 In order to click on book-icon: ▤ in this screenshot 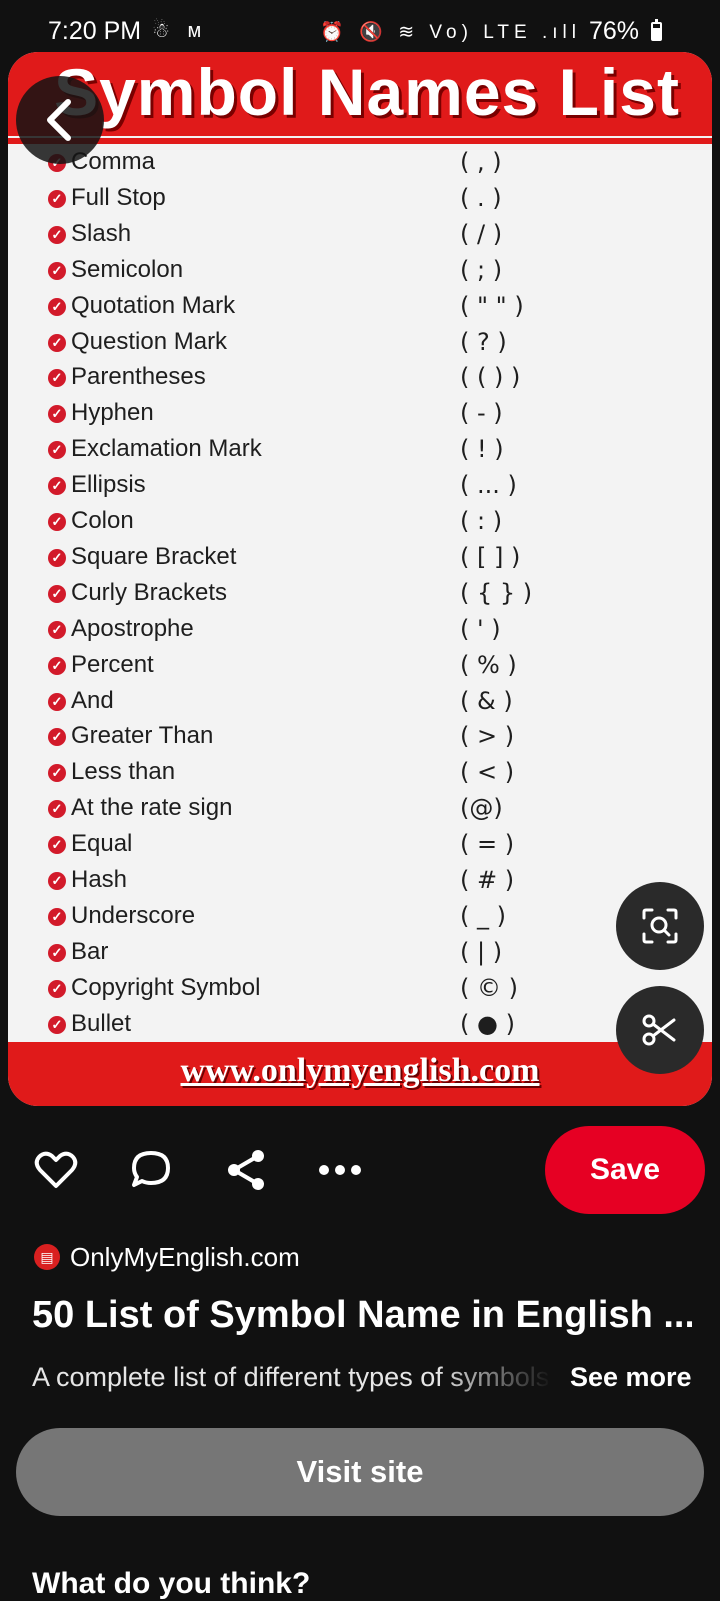, I will do `click(47, 1257)`.